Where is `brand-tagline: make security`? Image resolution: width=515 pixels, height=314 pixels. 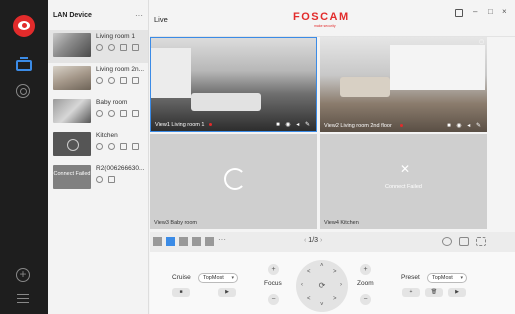 brand-tagline: make security is located at coordinates (325, 26).